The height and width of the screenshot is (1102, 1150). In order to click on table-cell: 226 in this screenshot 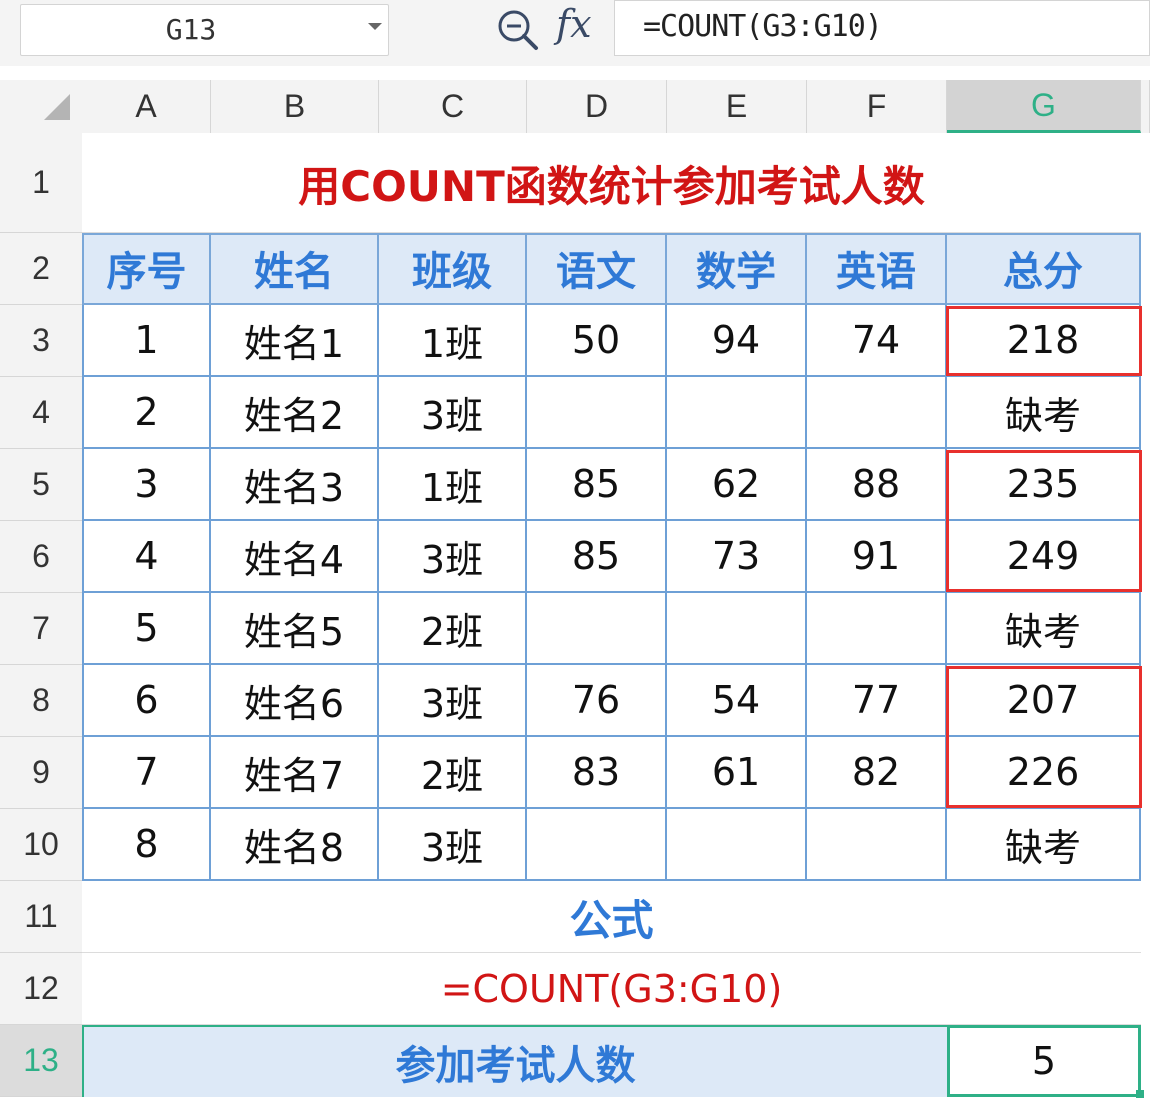, I will do `click(1044, 773)`.